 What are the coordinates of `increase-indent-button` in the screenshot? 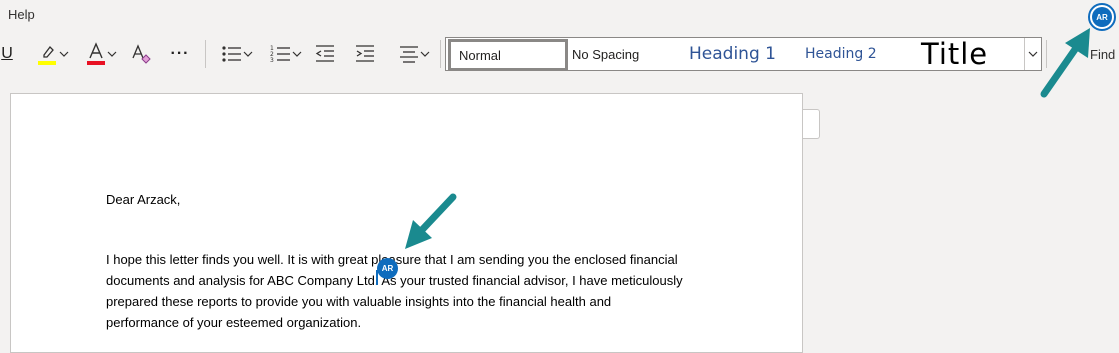 It's located at (365, 54).